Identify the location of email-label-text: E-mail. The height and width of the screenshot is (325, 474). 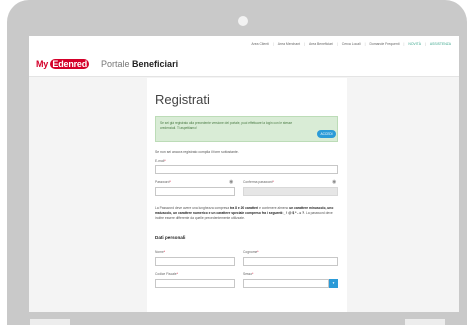
(160, 161).